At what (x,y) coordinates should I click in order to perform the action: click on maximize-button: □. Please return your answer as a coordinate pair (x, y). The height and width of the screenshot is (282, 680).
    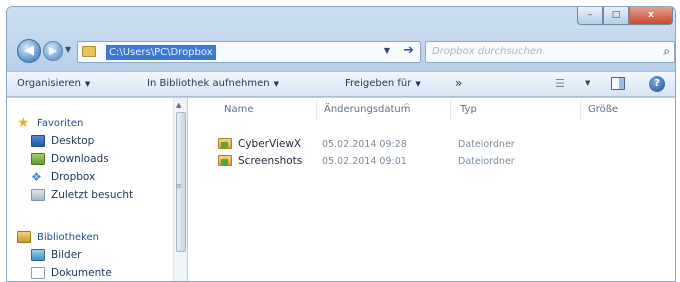
    Looking at the image, I should click on (616, 16).